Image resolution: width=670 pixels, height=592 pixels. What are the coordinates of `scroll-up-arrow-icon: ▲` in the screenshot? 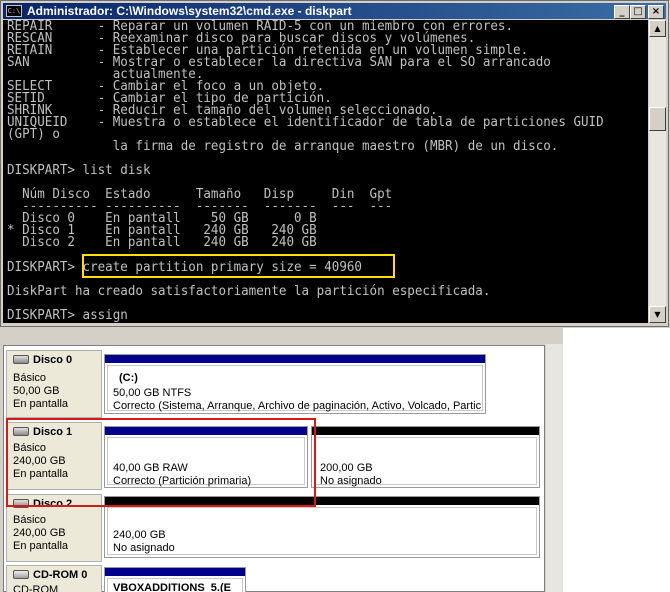 It's located at (657, 28).